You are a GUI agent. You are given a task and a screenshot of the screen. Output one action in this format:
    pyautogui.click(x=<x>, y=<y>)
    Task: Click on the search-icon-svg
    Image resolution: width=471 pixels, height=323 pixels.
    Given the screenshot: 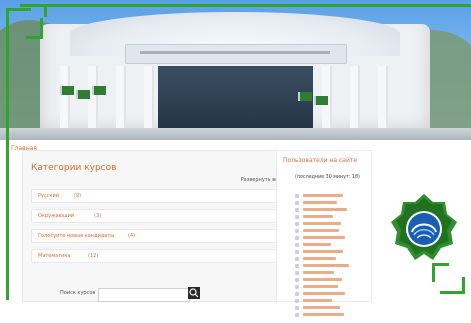 What is the action you would take?
    pyautogui.click(x=194, y=293)
    